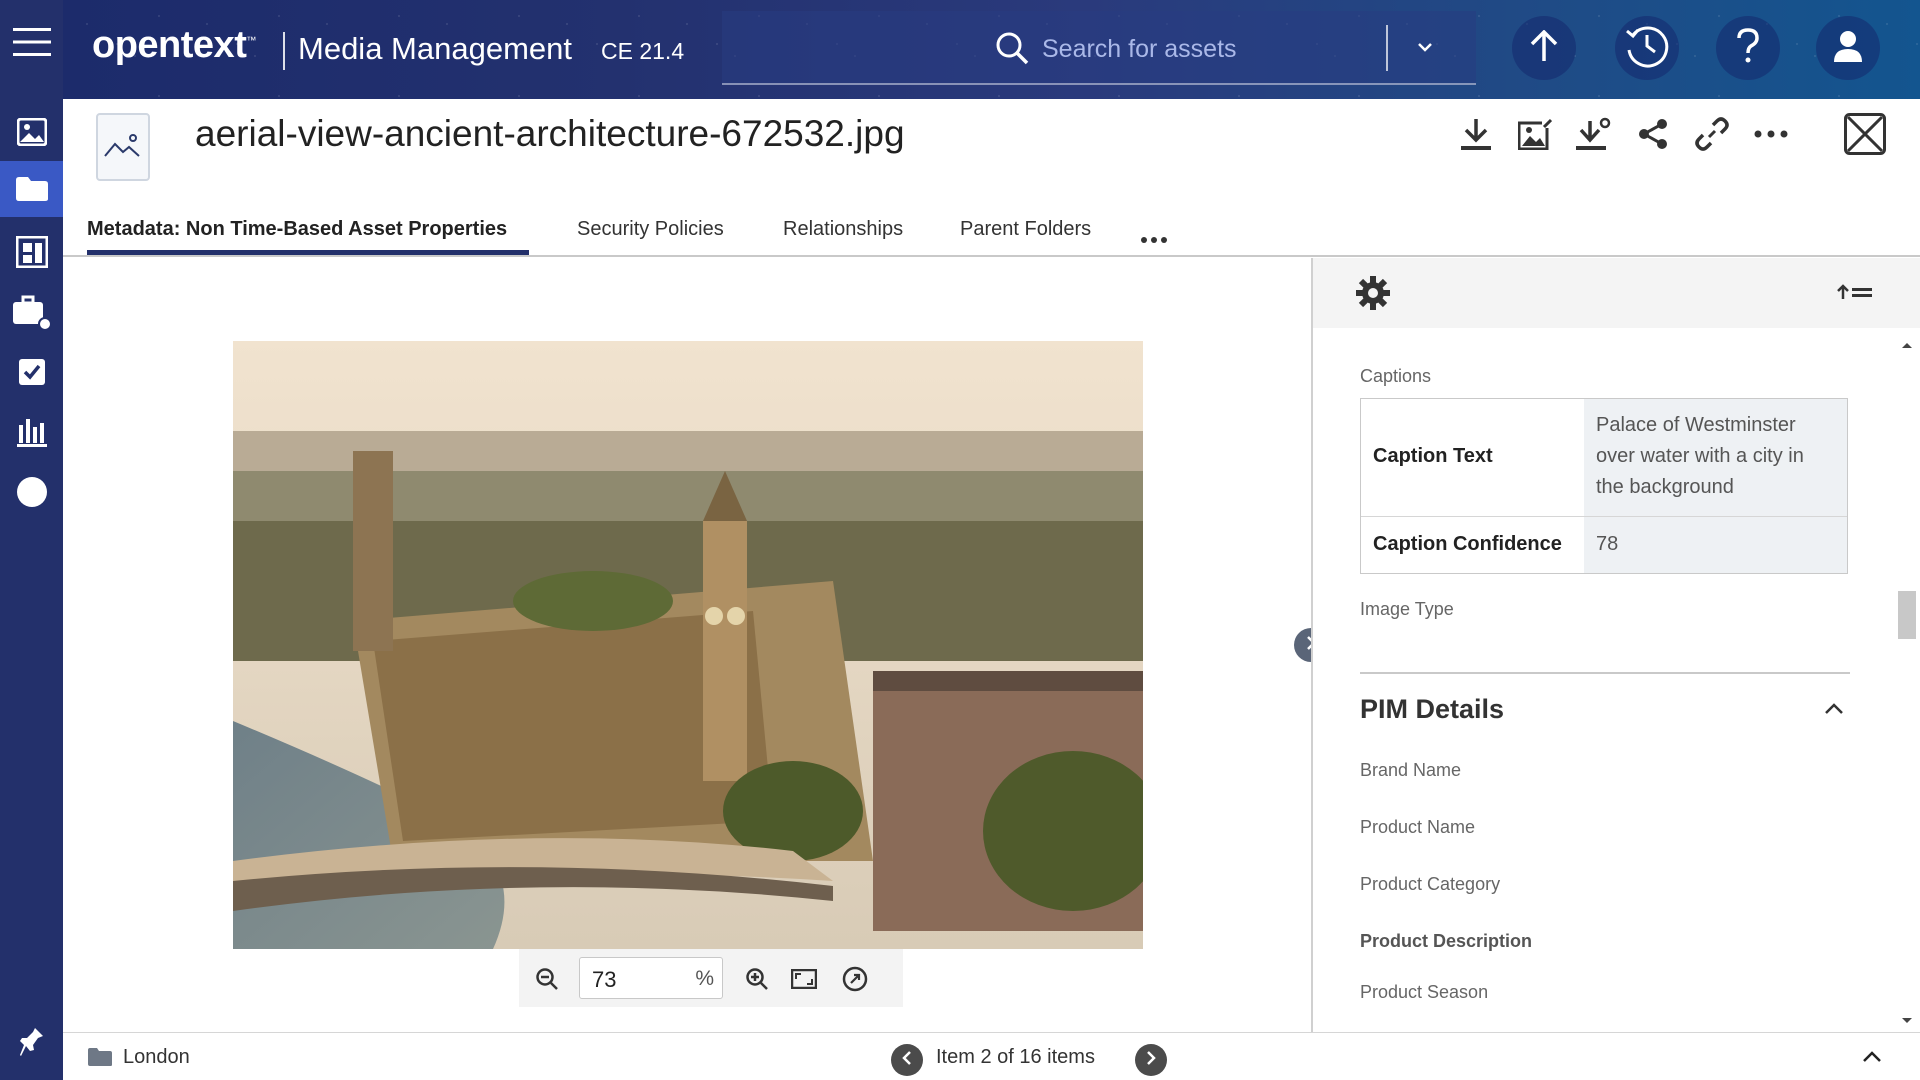 Image resolution: width=1920 pixels, height=1080 pixels. Describe the element at coordinates (650, 229) in the screenshot. I see `tab-security-policies: Security Policies` at that location.